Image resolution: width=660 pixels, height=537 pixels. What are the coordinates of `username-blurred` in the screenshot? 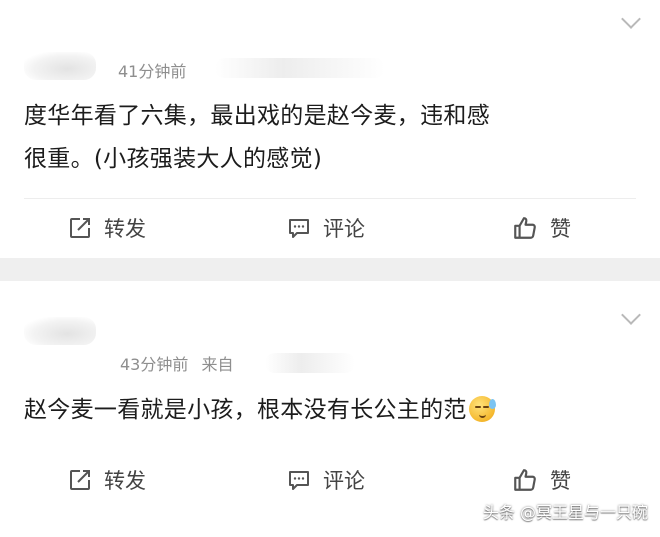 It's located at (300, 68).